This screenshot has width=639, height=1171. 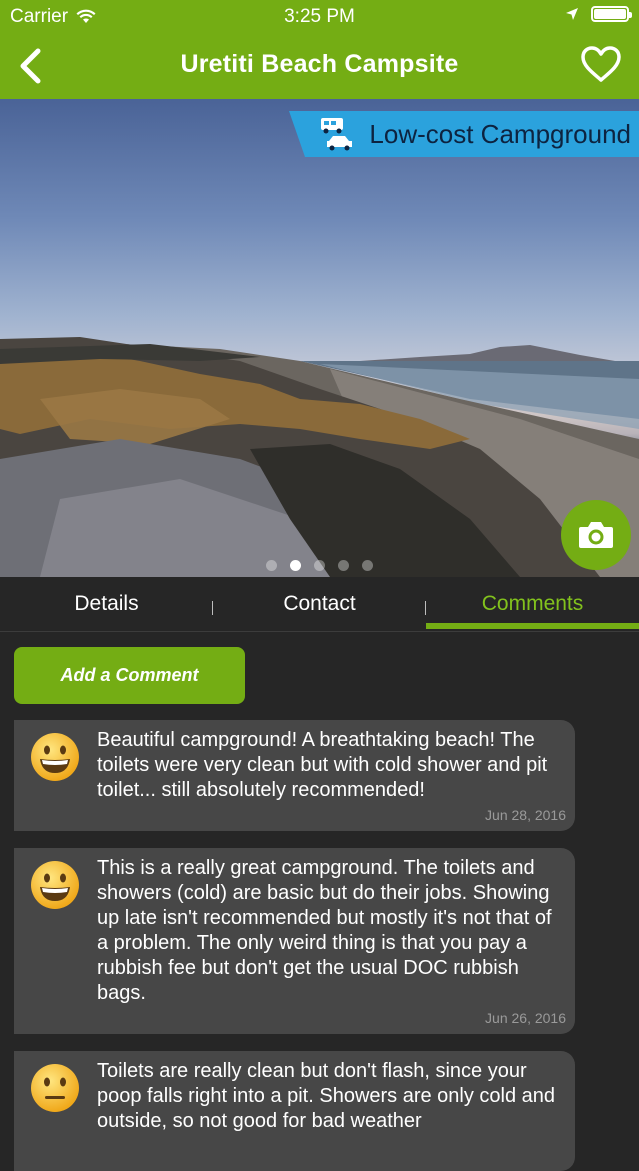 I want to click on top-bar: Carrier 3:25 PM Uretiti Beach Campsite, so click(x=319, y=49).